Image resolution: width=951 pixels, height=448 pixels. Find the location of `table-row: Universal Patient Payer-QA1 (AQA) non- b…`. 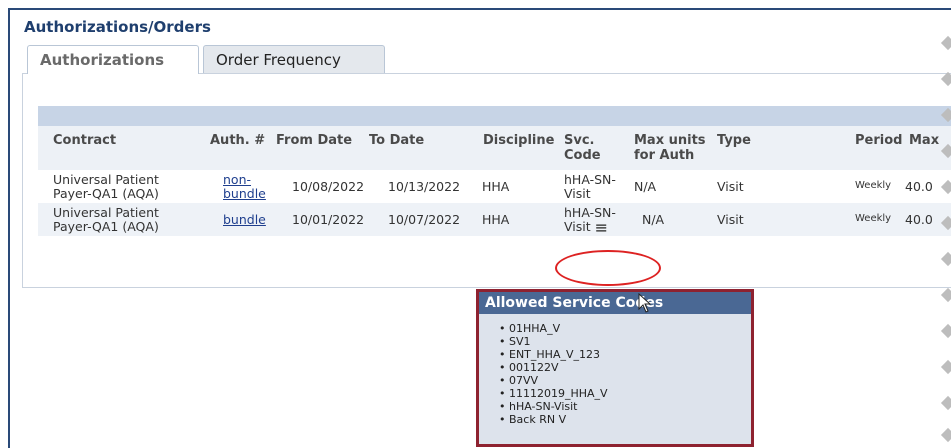

table-row: Universal Patient Payer-QA1 (AQA) non- b… is located at coordinates (494, 186).